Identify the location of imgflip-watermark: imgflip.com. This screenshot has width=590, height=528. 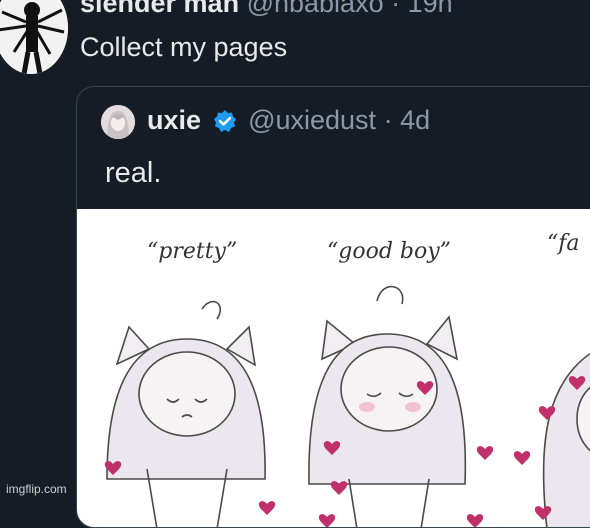
(36, 489).